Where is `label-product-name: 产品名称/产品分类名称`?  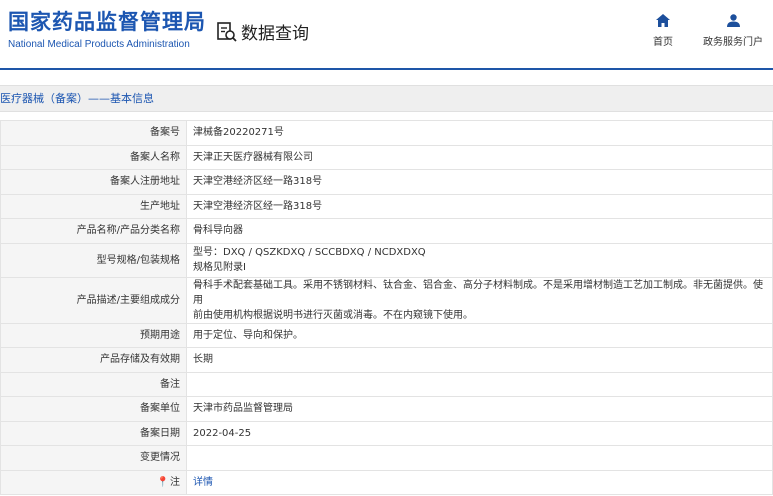
label-product-name: 产品名称/产品分类名称 is located at coordinates (93, 231).